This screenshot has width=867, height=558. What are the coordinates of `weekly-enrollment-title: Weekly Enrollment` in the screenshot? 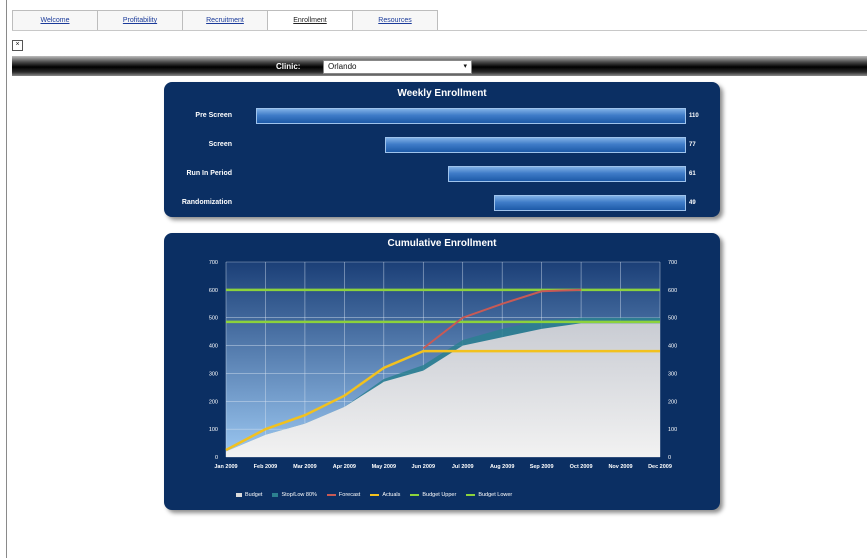 It's located at (442, 93).